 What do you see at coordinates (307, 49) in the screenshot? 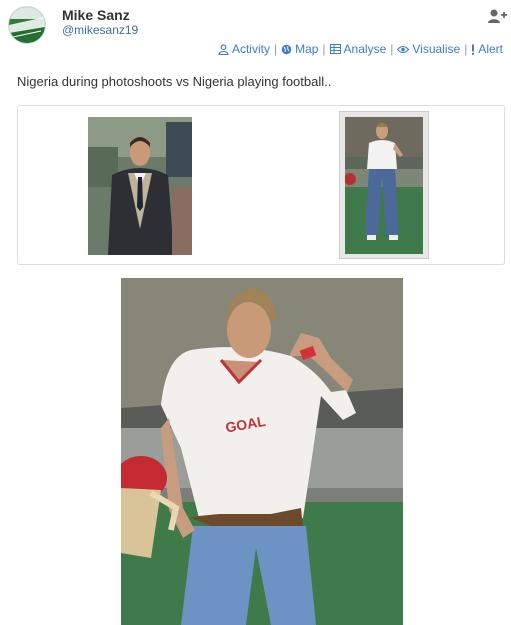
I see `map-label: Map` at bounding box center [307, 49].